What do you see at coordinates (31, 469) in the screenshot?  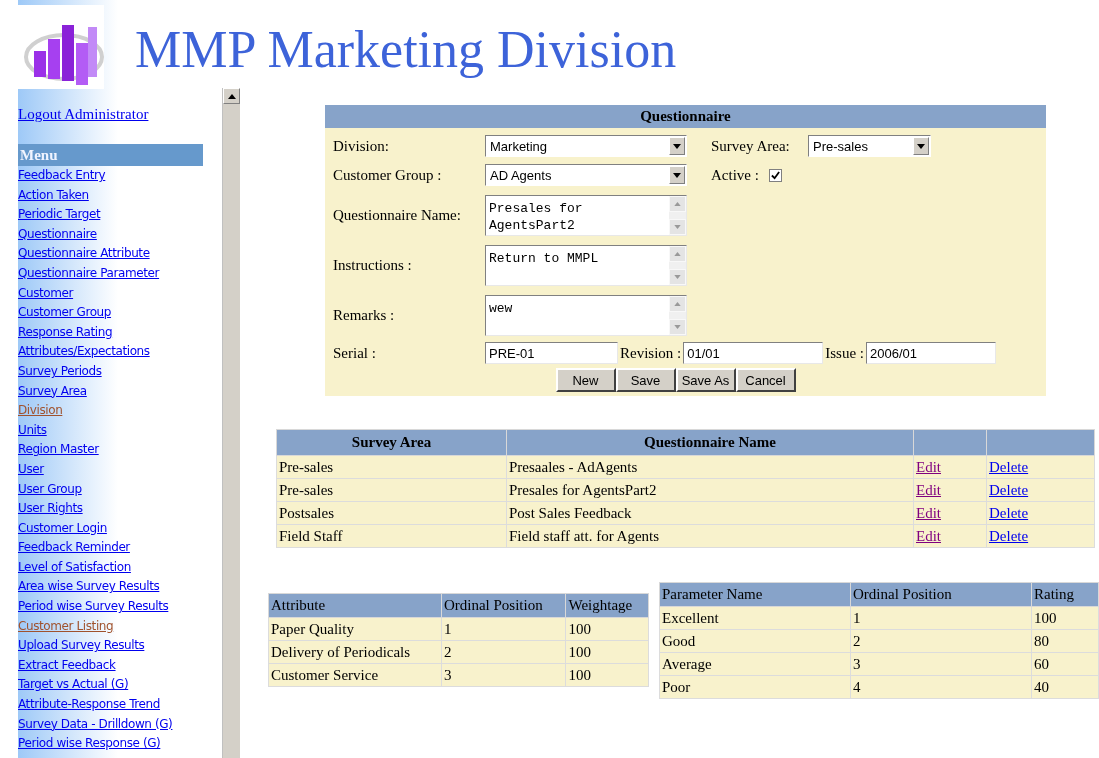 I see `menu-link: User` at bounding box center [31, 469].